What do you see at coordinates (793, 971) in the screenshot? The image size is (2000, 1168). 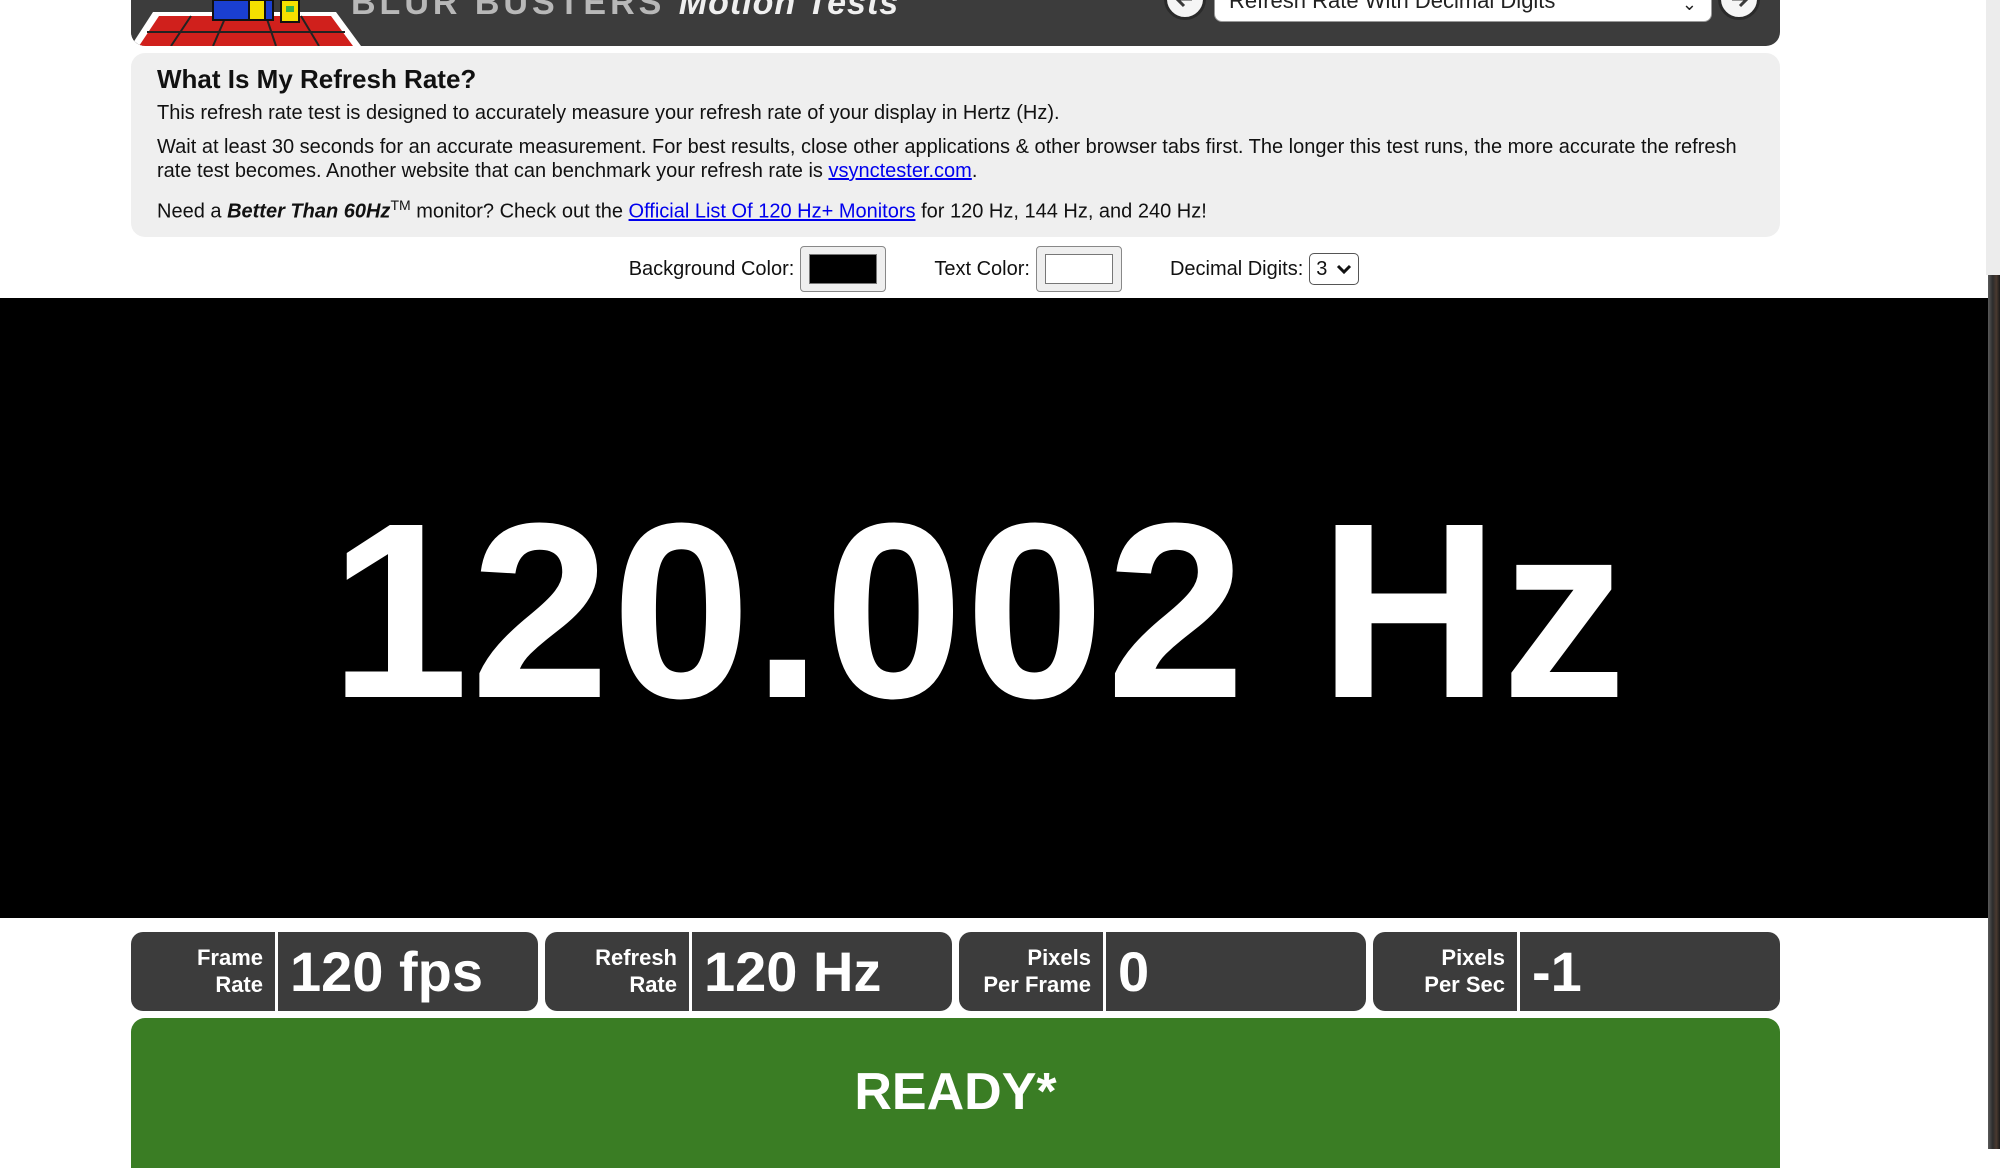 I see `refresh-rate-value: 120 Hz` at bounding box center [793, 971].